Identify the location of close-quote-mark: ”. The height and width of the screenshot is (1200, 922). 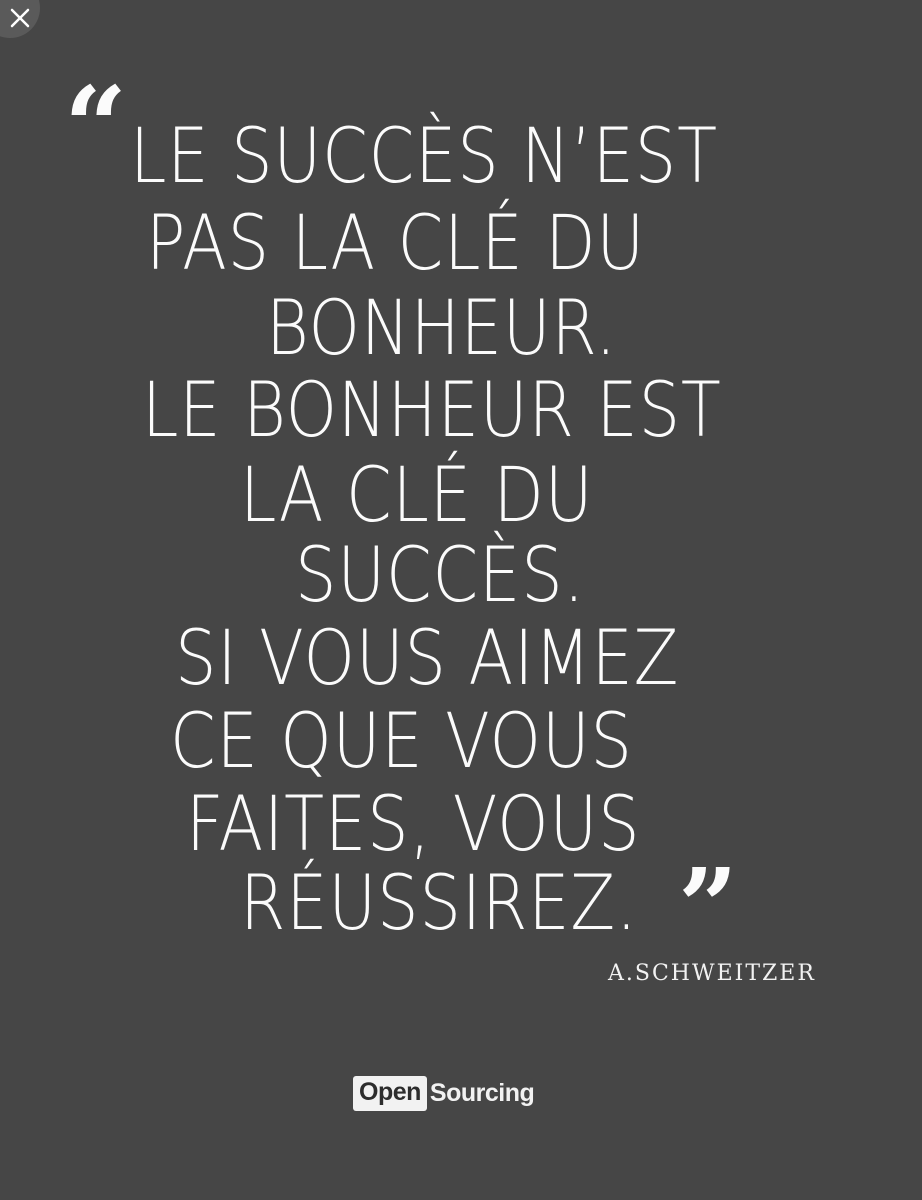
(708, 906).